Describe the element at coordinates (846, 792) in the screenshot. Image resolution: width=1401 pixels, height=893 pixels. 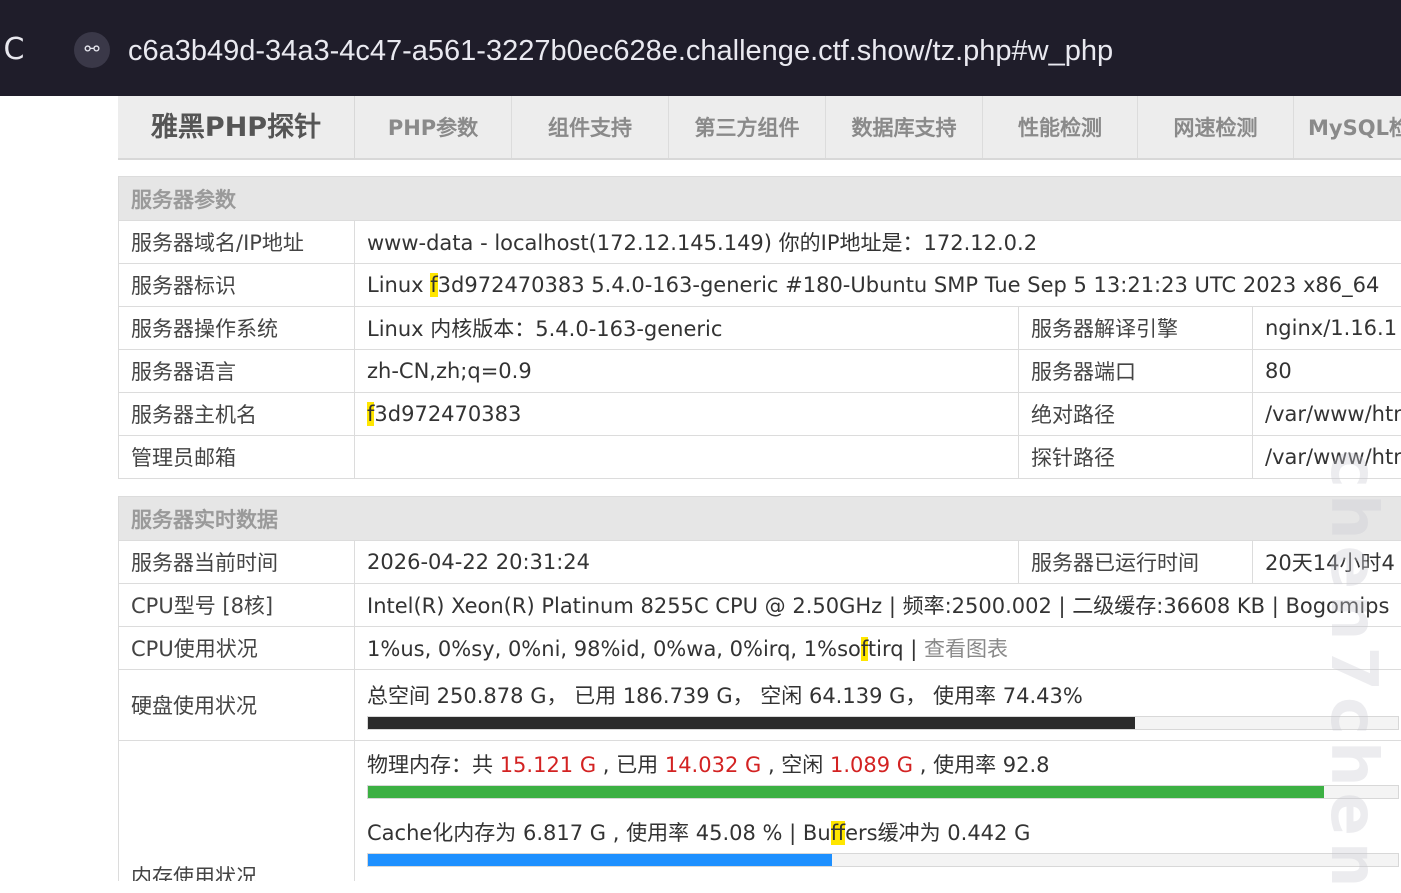
I see `memory-usage-bar-fill` at that location.